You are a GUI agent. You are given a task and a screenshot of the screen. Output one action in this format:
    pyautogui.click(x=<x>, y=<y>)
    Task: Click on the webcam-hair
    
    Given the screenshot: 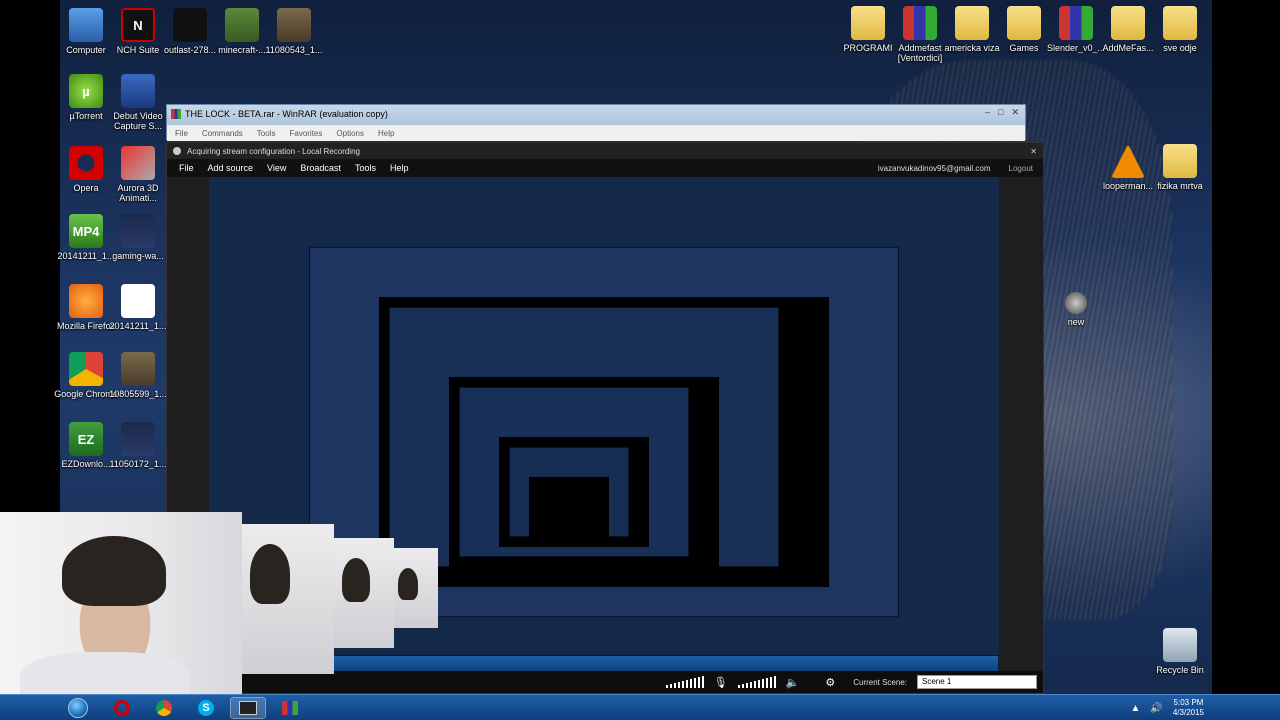 What is the action you would take?
    pyautogui.click(x=114, y=571)
    